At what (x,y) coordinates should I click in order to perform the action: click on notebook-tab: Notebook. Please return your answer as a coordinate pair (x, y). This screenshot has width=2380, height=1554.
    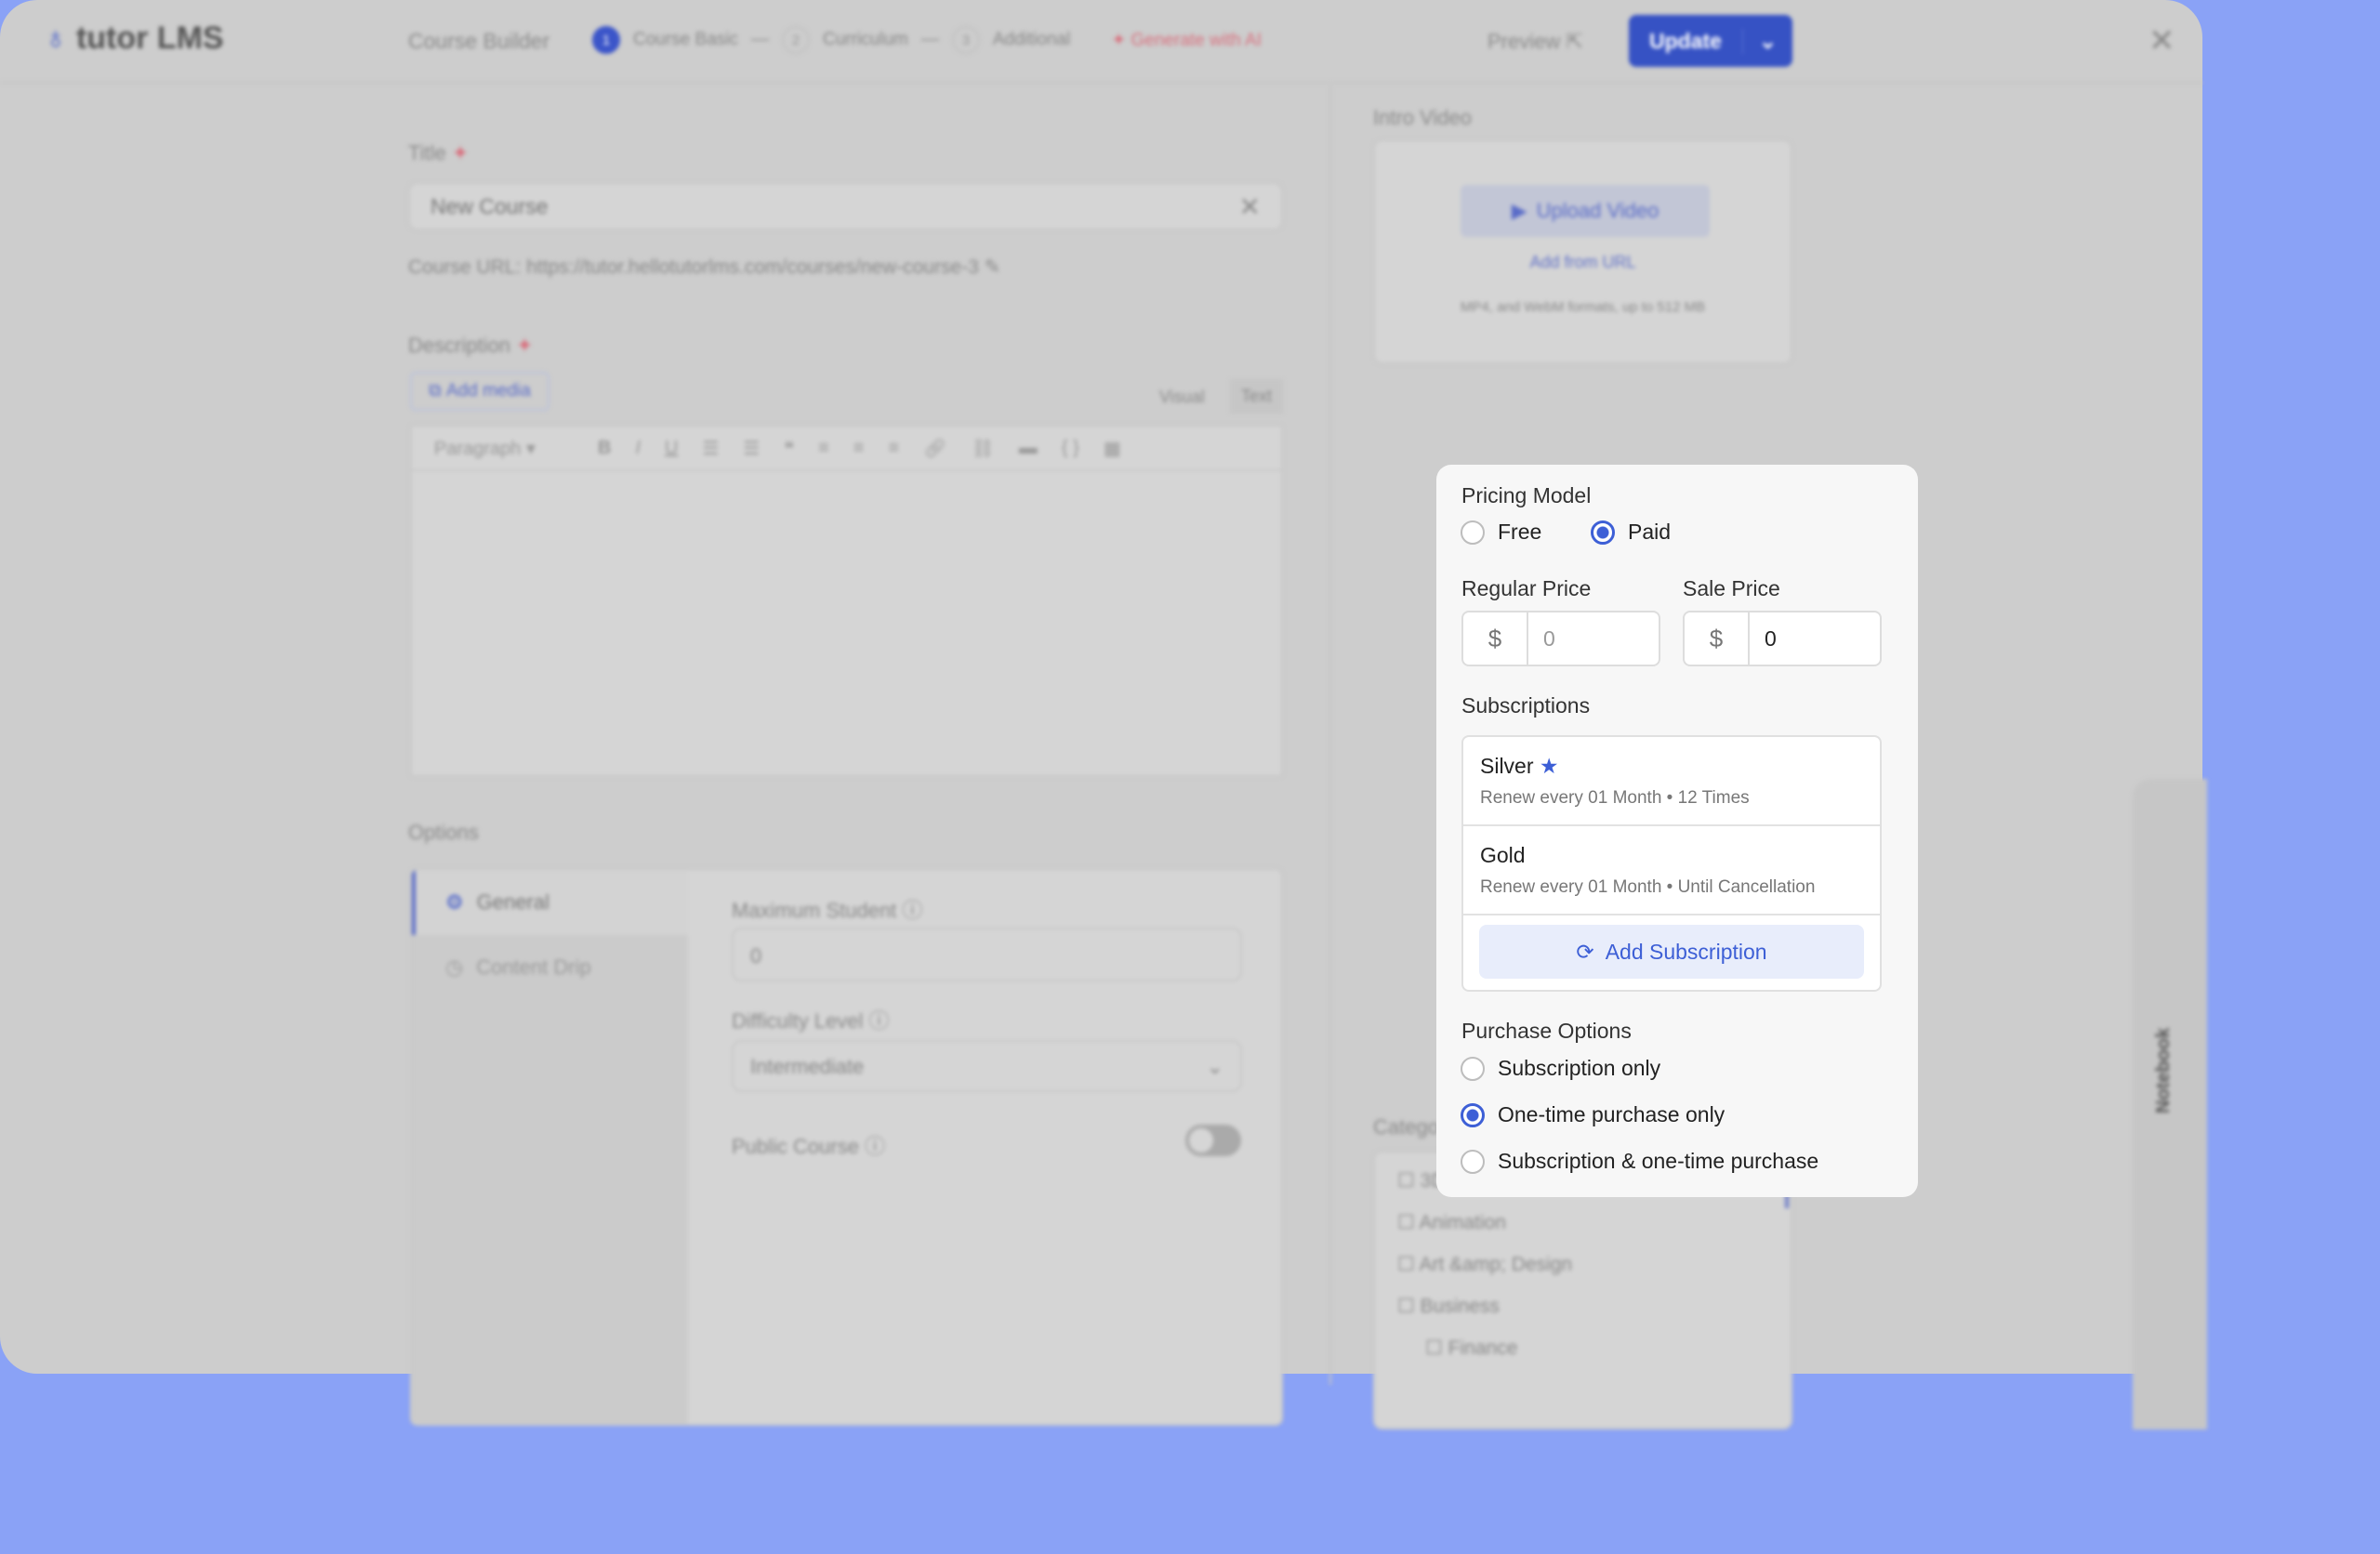
    Looking at the image, I should click on (2170, 1104).